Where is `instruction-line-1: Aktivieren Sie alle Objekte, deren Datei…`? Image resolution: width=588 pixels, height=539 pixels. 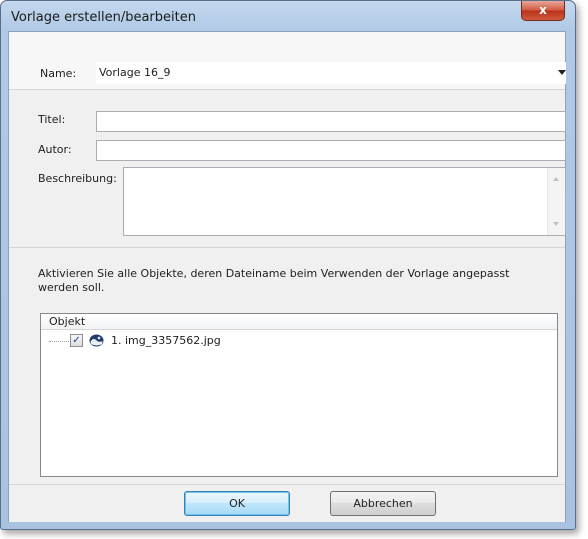
instruction-line-1: Aktivieren Sie alle Objekte, deren Datei… is located at coordinates (274, 273).